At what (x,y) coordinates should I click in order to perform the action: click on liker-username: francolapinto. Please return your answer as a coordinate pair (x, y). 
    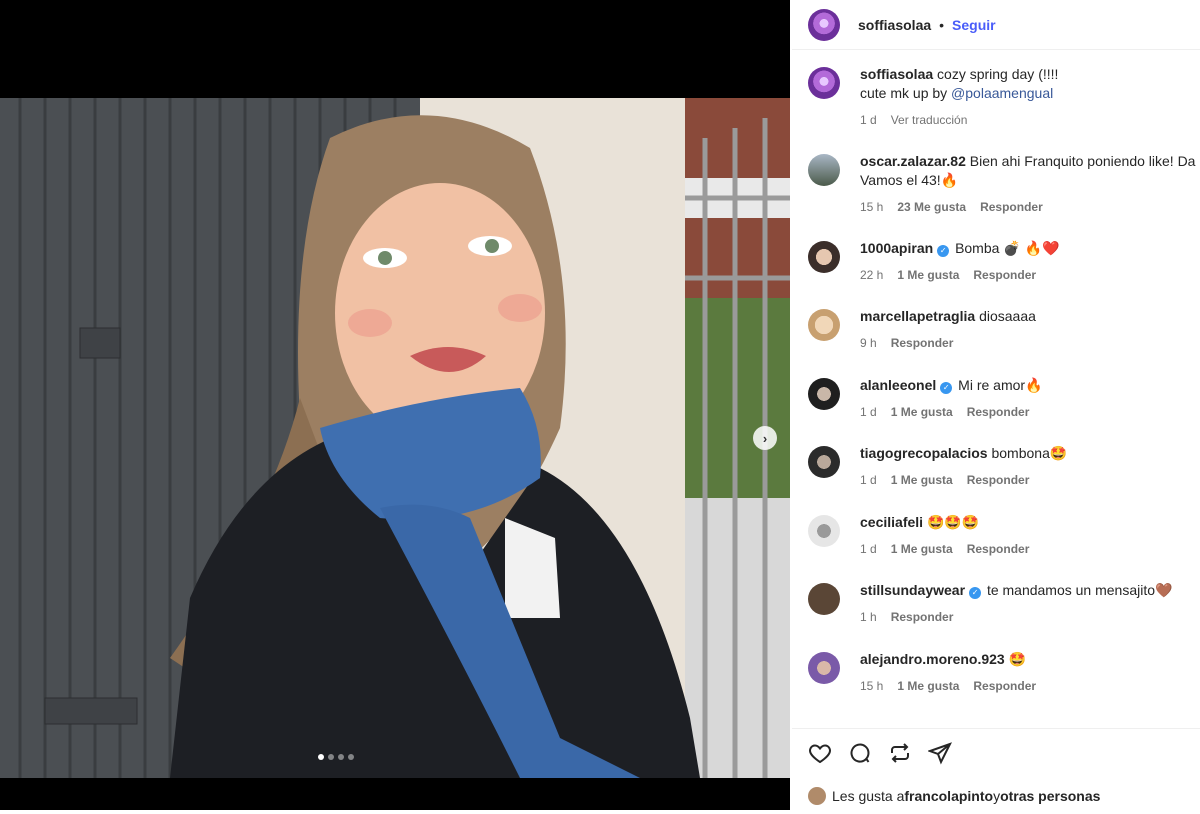
    Looking at the image, I should click on (948, 796).